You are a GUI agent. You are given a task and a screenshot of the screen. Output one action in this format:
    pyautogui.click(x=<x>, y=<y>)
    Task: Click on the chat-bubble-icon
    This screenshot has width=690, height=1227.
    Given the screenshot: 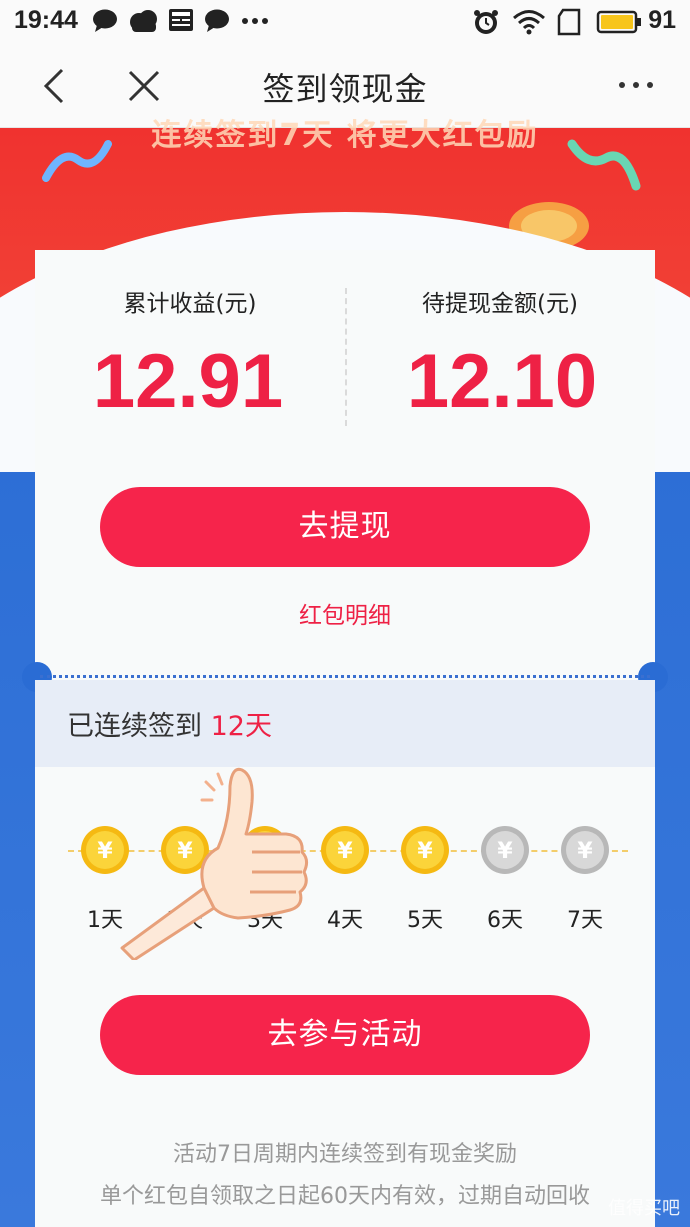 What is the action you would take?
    pyautogui.click(x=105, y=20)
    